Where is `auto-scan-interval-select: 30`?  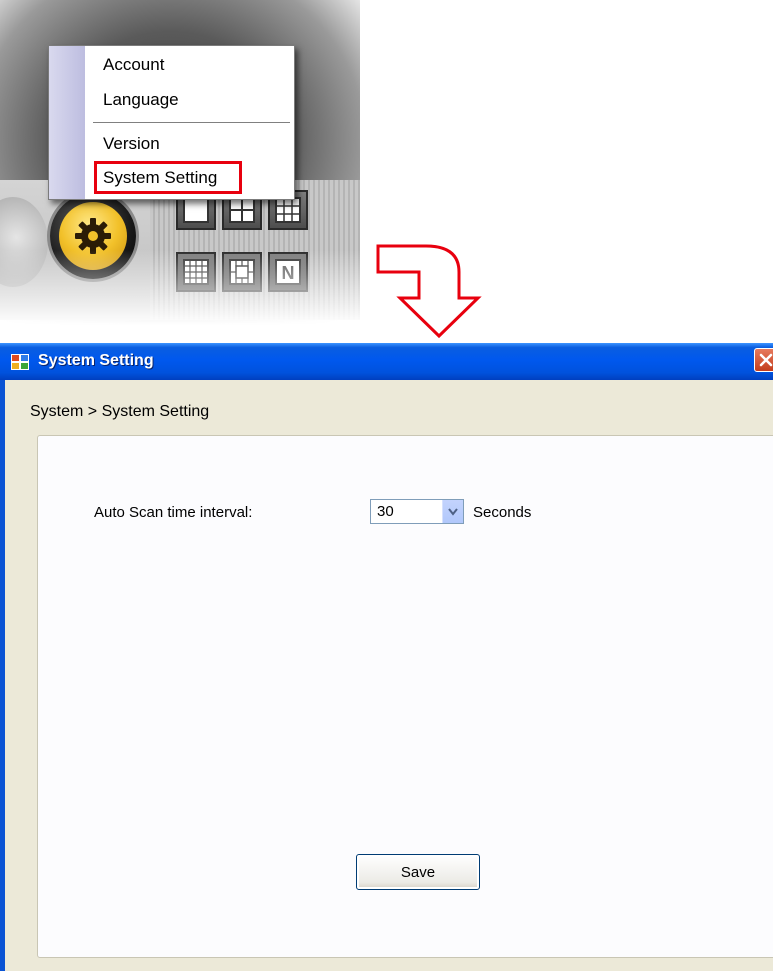 auto-scan-interval-select: 30 is located at coordinates (417, 511).